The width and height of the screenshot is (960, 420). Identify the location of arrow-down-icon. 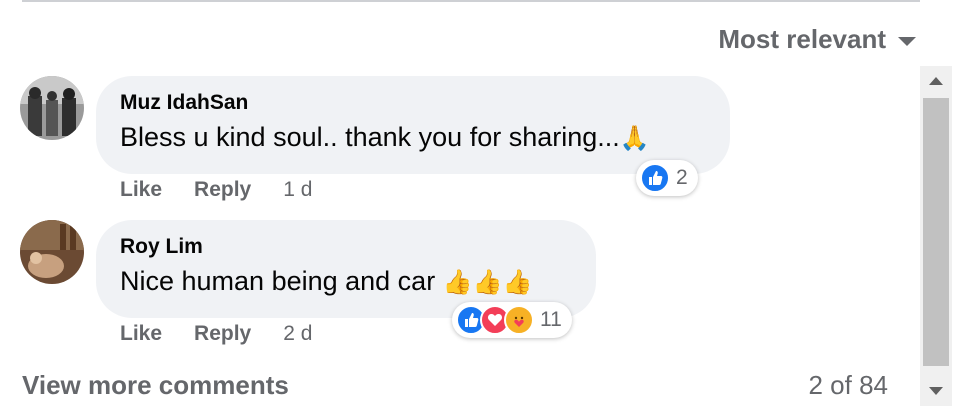
(936, 391).